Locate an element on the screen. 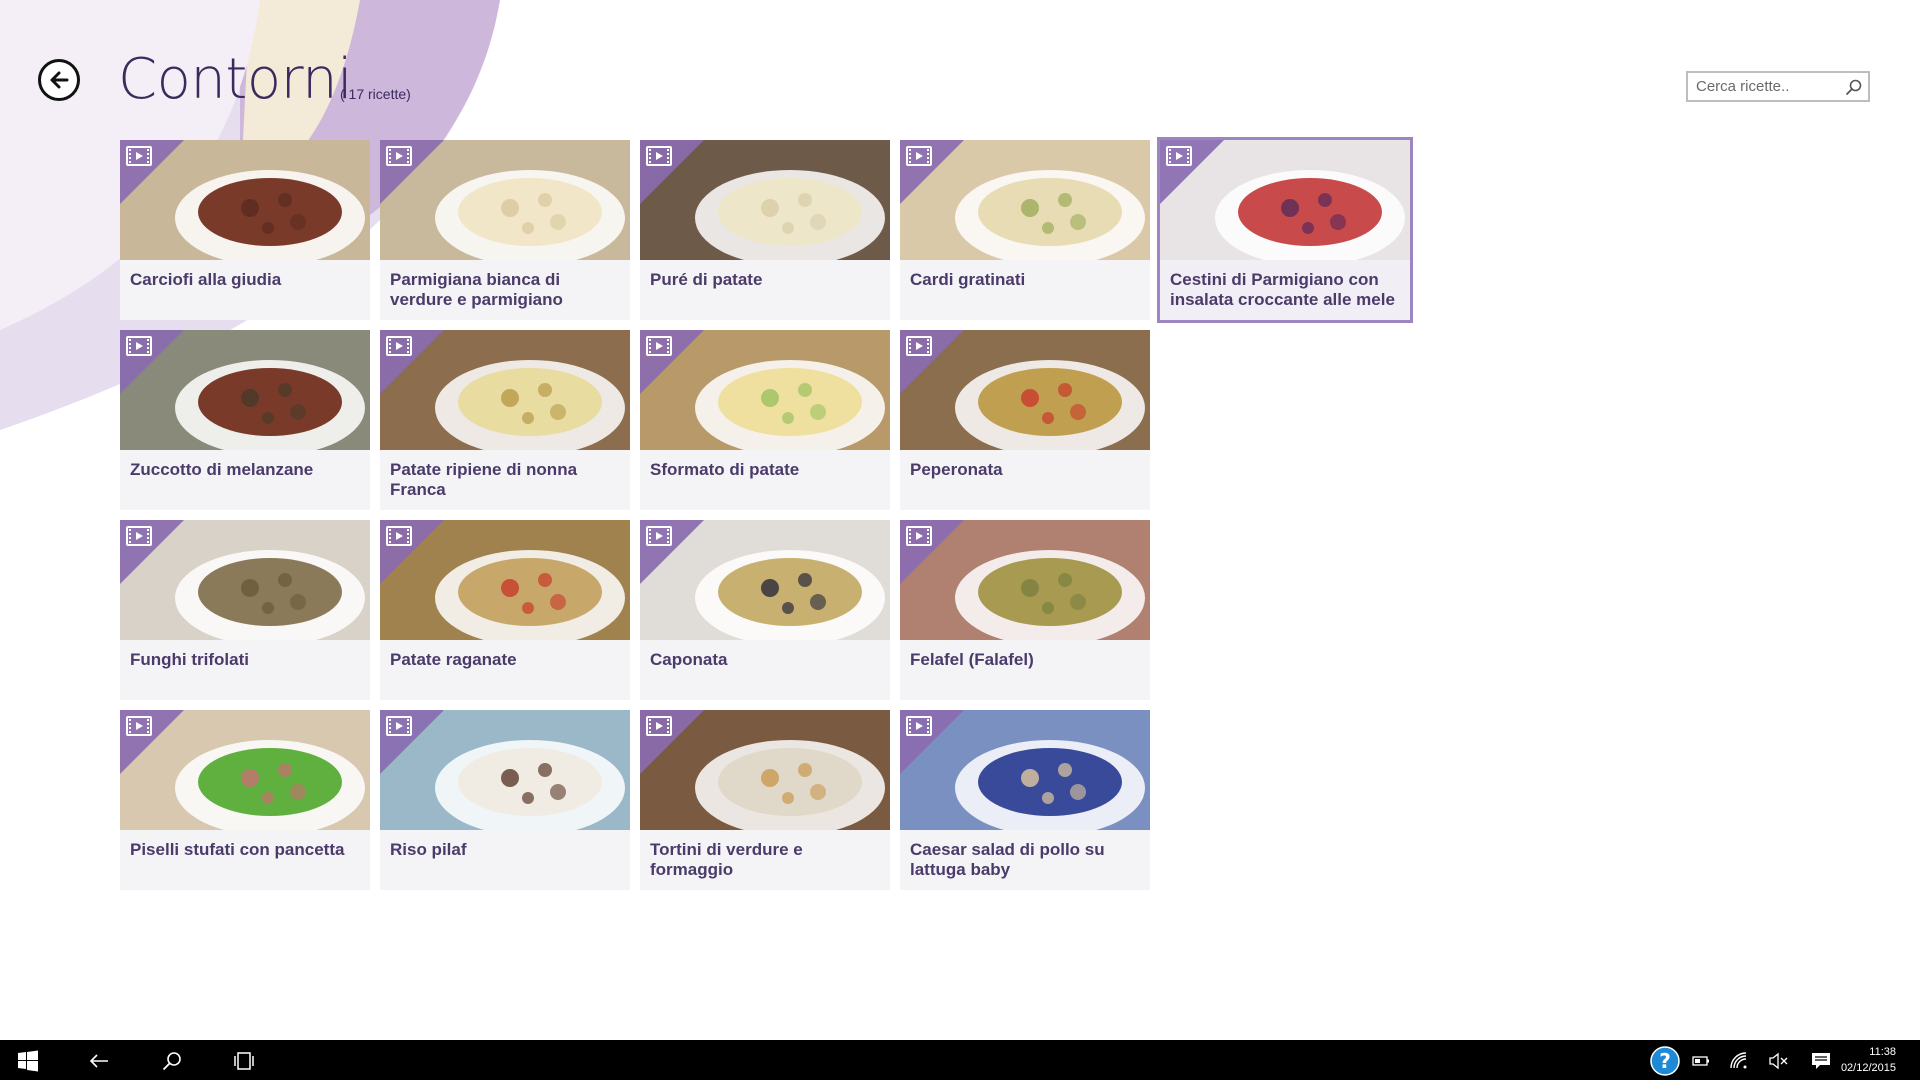 The height and width of the screenshot is (1080, 1920). recipe-tile: Felafel (Falafel) is located at coordinates (1025, 610).